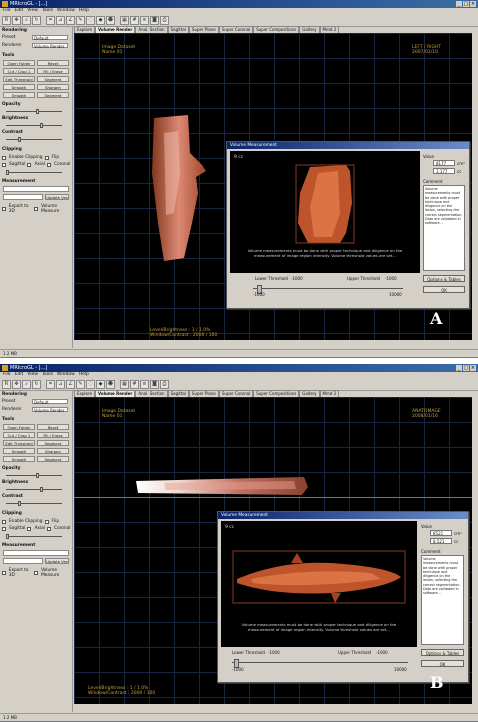  Describe the element at coordinates (19, 63) in the screenshot. I see `open-folder-button: Open Folder` at that location.